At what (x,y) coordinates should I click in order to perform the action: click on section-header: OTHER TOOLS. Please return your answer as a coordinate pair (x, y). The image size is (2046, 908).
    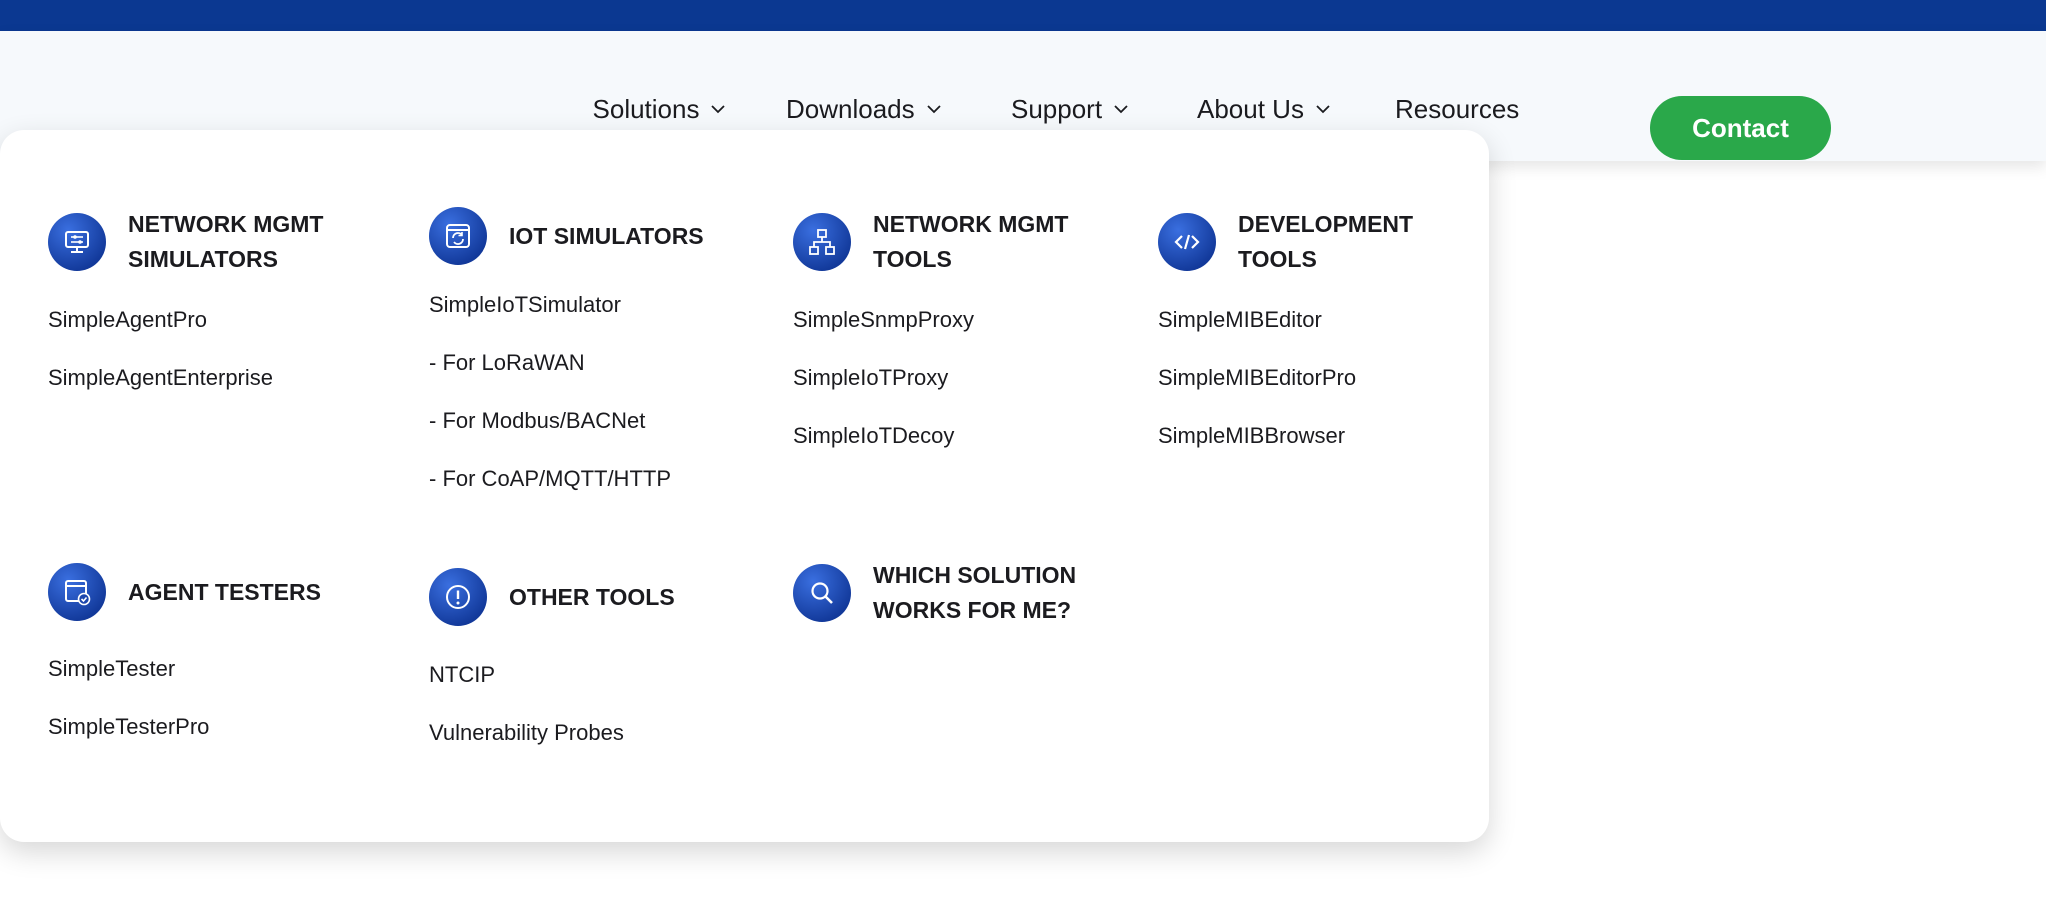
    Looking at the image, I should click on (552, 597).